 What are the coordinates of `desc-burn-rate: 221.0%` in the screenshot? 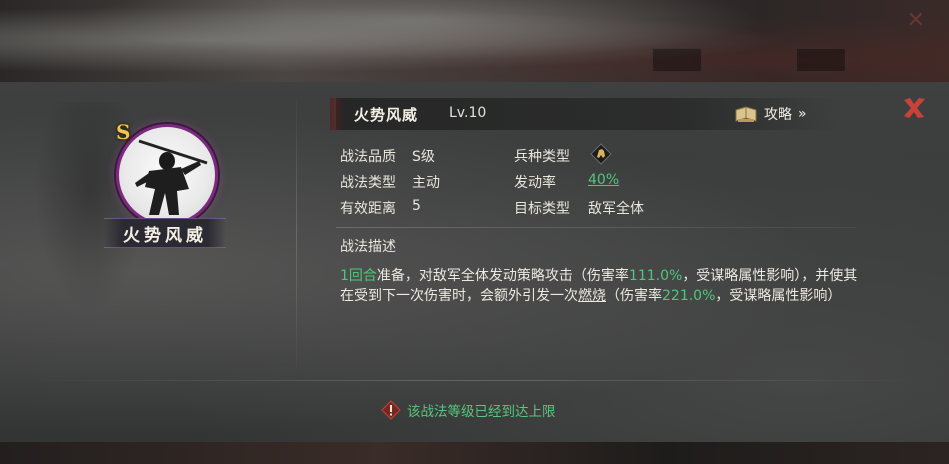 It's located at (689, 296).